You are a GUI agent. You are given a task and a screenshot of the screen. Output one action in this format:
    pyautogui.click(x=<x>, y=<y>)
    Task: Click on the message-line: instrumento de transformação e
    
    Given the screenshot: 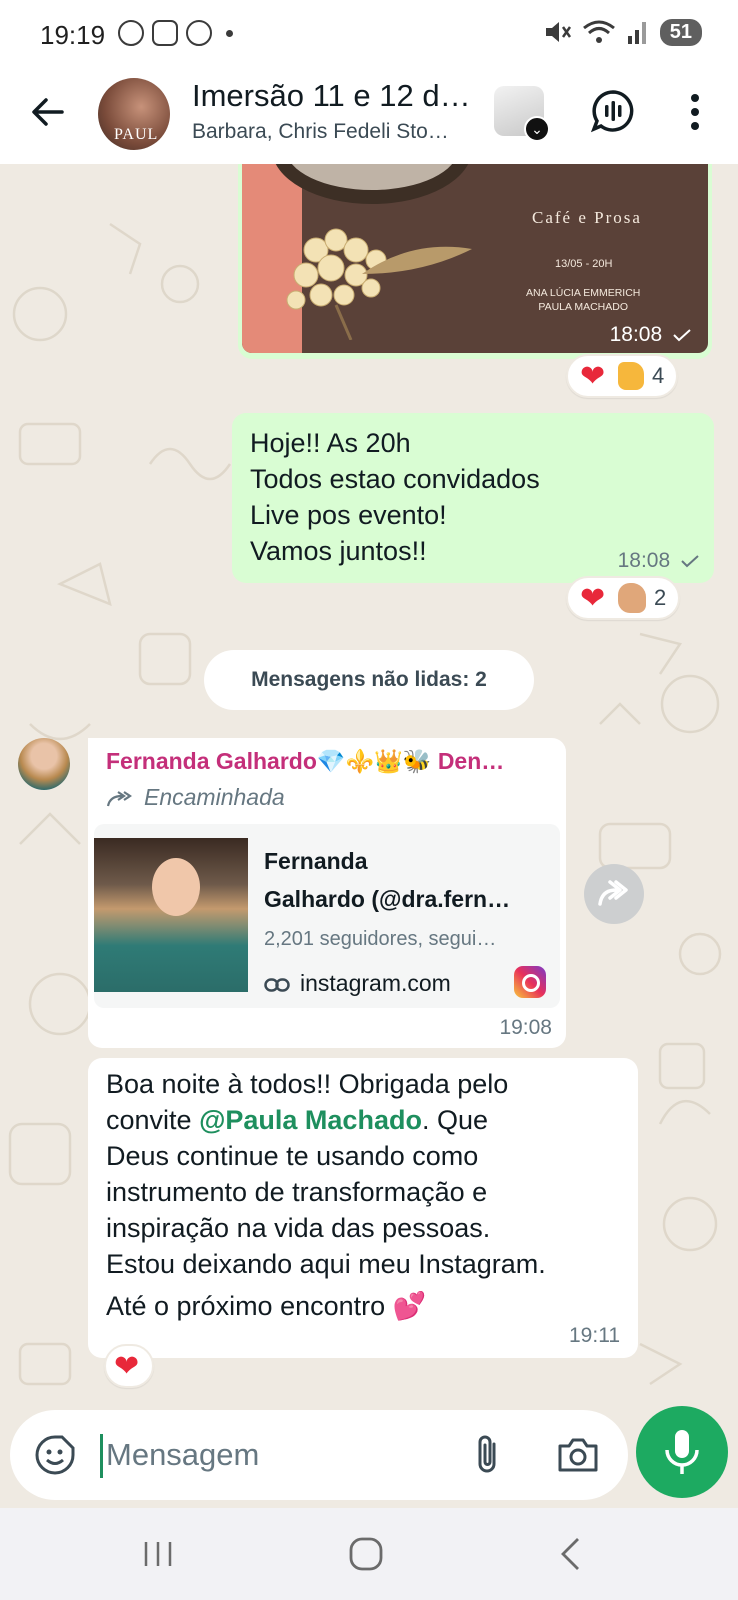 What is the action you would take?
    pyautogui.click(x=297, y=1192)
    